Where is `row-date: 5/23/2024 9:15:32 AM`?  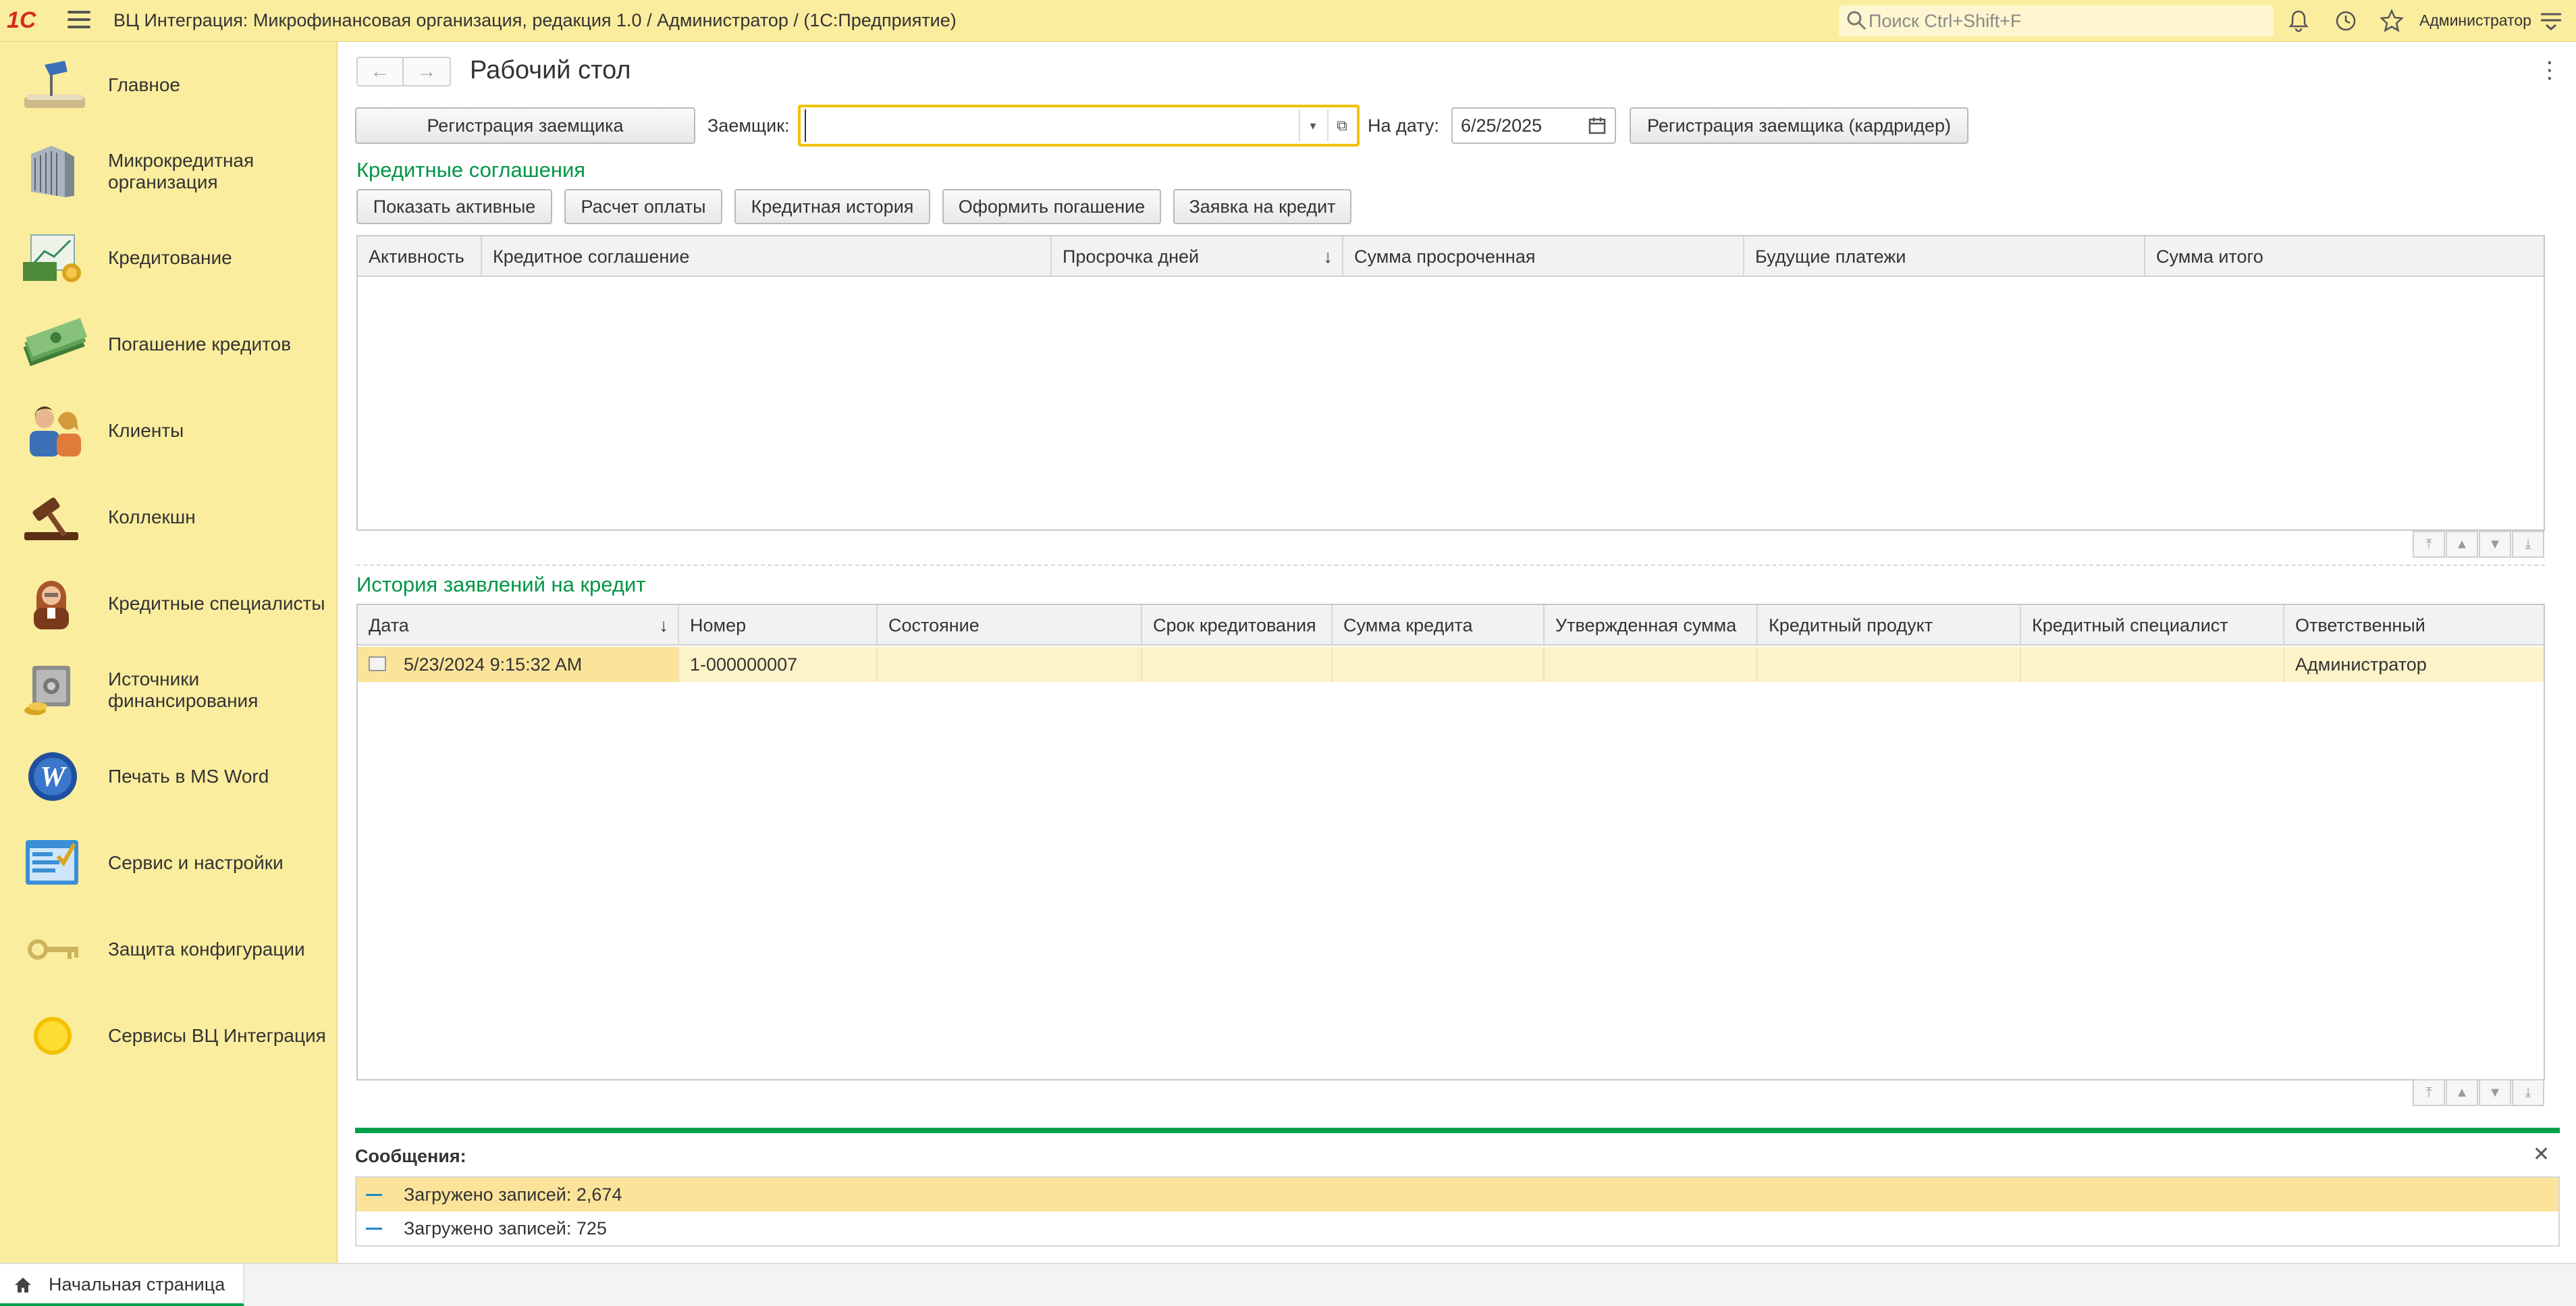
row-date: 5/23/2024 9:15:32 AM is located at coordinates (518, 664).